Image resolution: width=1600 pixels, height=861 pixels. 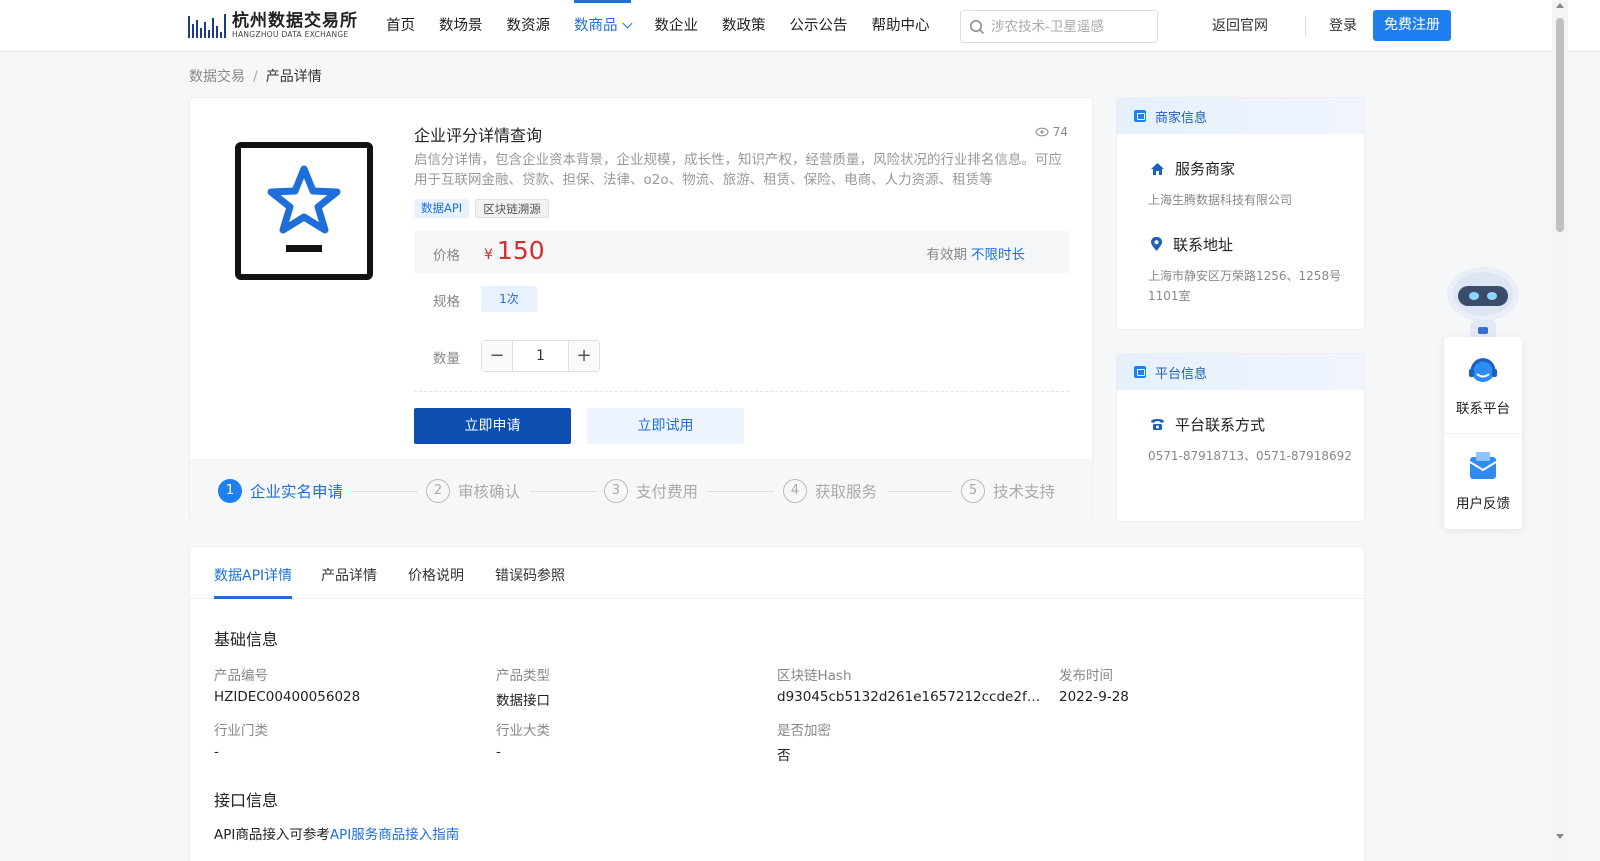 I want to click on logo-title: 杭州数据交易所, so click(x=295, y=20).